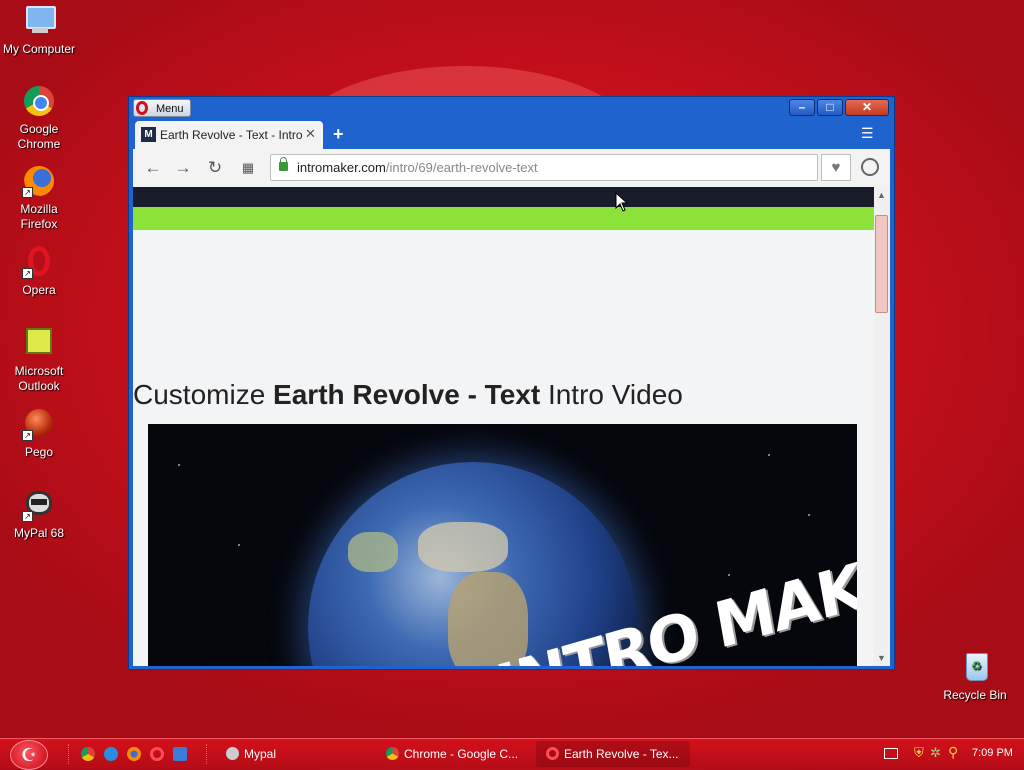 Image resolution: width=1024 pixels, height=770 pixels. I want to click on quicklaunch-chrome-icon, so click(88, 754).